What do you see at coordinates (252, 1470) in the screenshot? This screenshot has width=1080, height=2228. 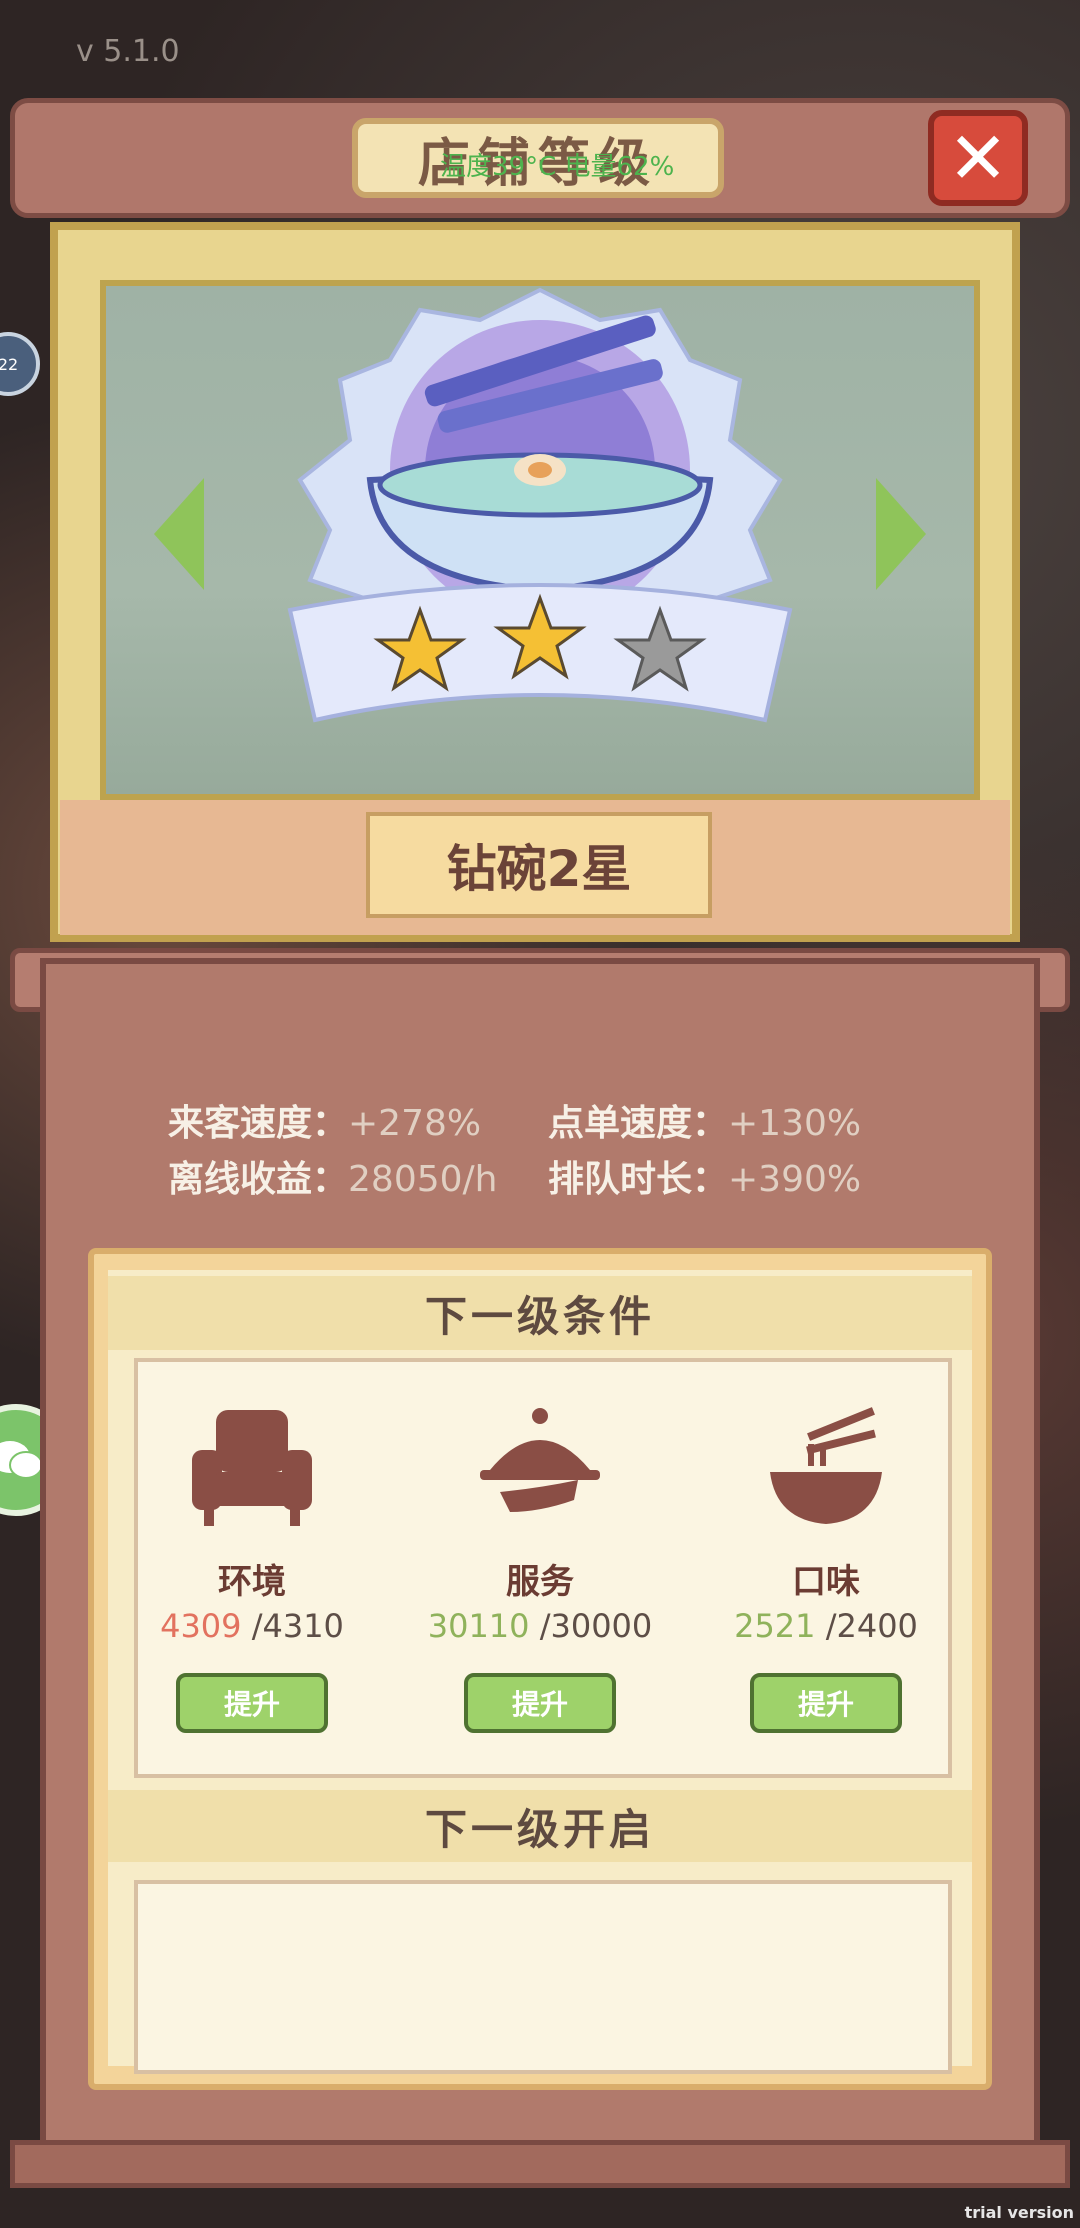 I see `armchair-icon` at bounding box center [252, 1470].